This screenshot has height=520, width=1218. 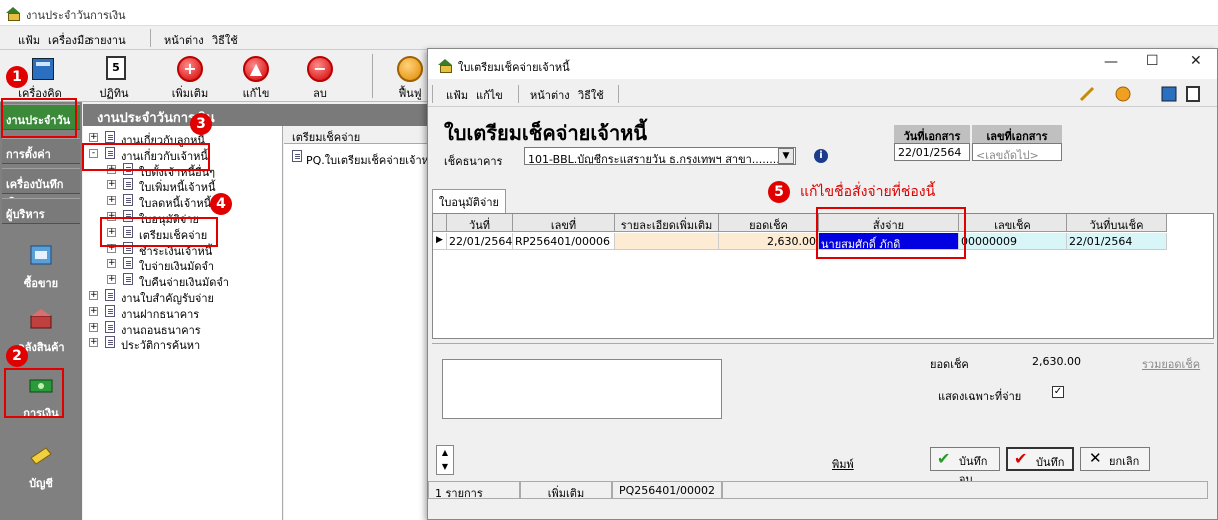 What do you see at coordinates (356, 323) in the screenshot?
I see `list-panel` at bounding box center [356, 323].